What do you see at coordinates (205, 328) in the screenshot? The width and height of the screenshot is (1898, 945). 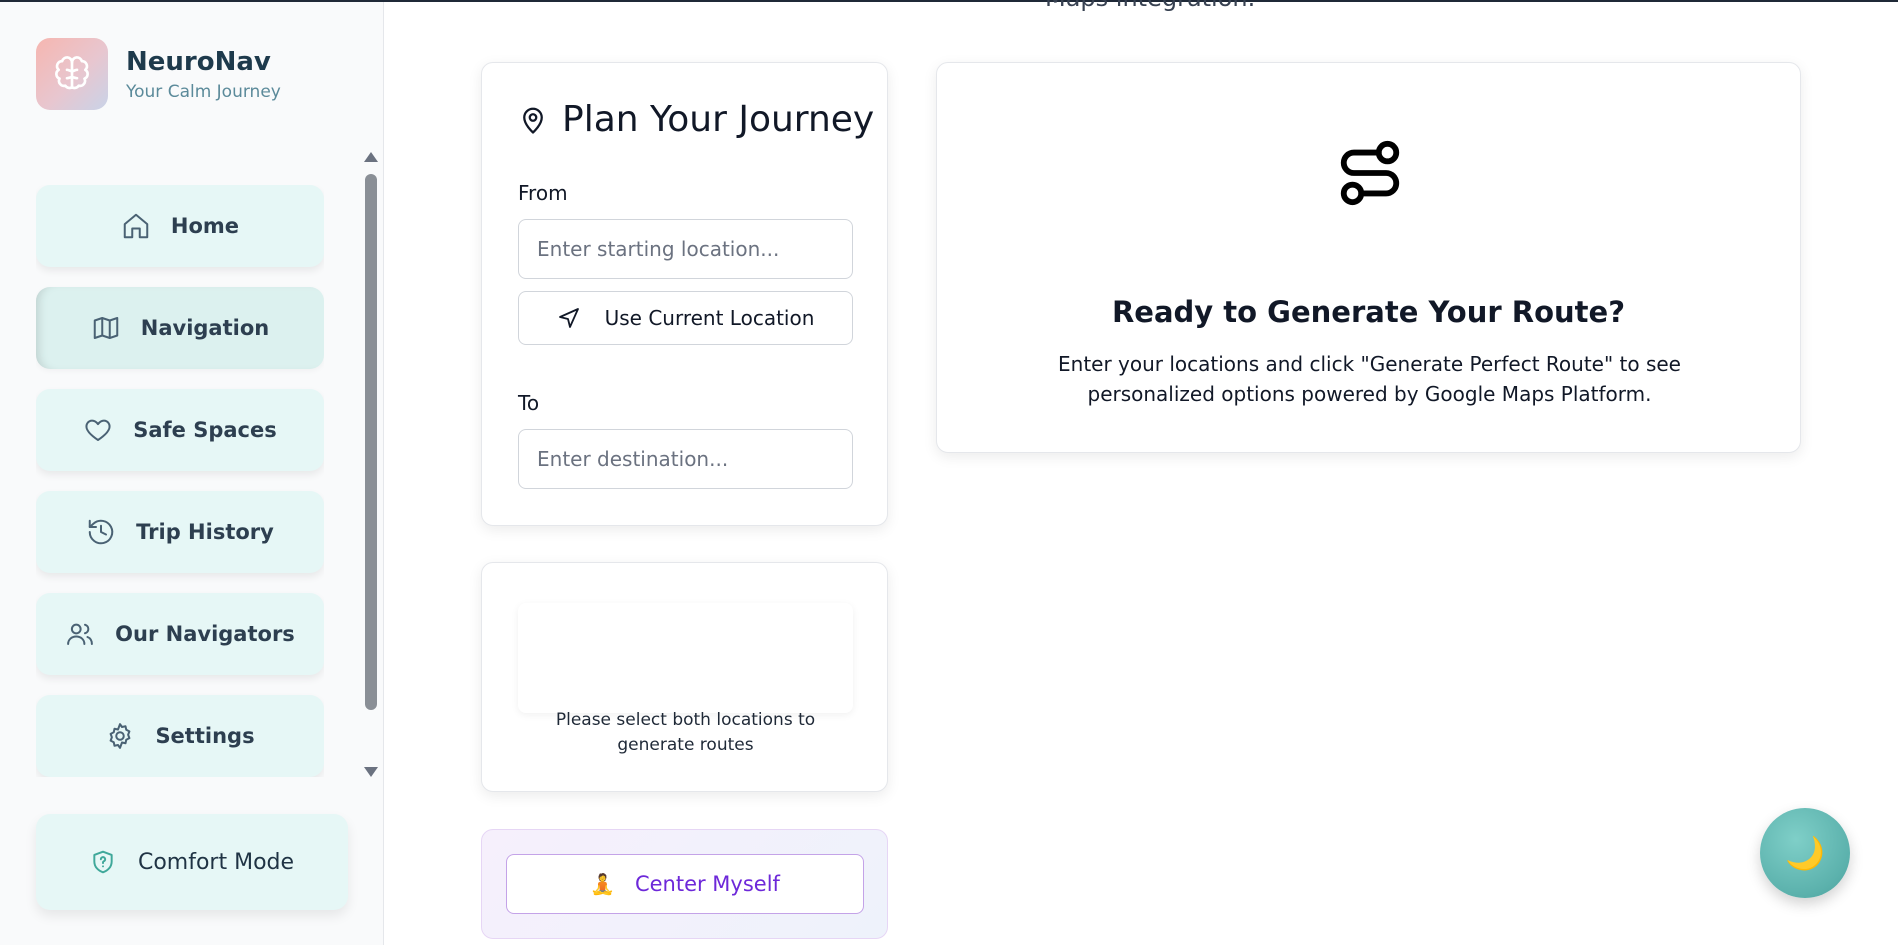 I see `sidebar-item-label: Navigation` at bounding box center [205, 328].